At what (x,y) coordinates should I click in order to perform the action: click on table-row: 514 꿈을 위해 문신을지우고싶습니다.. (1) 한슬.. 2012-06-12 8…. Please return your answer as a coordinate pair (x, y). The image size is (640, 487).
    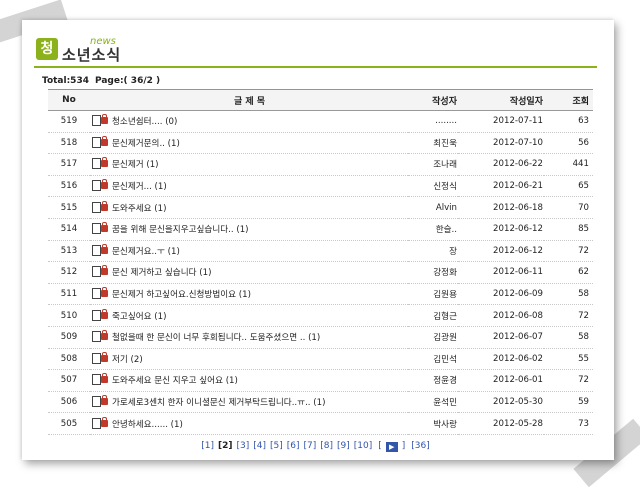
    Looking at the image, I should click on (320, 229).